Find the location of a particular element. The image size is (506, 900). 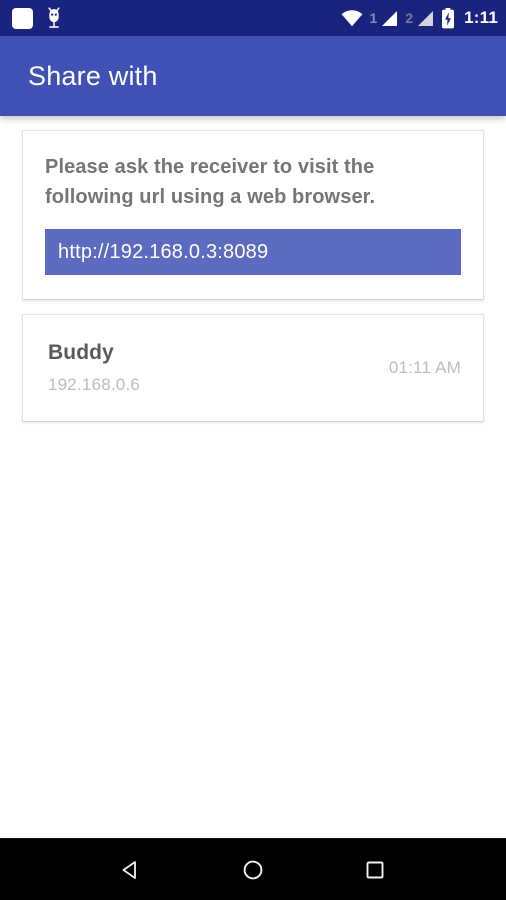

peer-name: Buddy is located at coordinates (81, 353).